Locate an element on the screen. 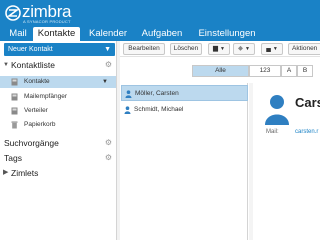  sidebar-item-mailempfaenger: Mailempfänger is located at coordinates (58, 97).